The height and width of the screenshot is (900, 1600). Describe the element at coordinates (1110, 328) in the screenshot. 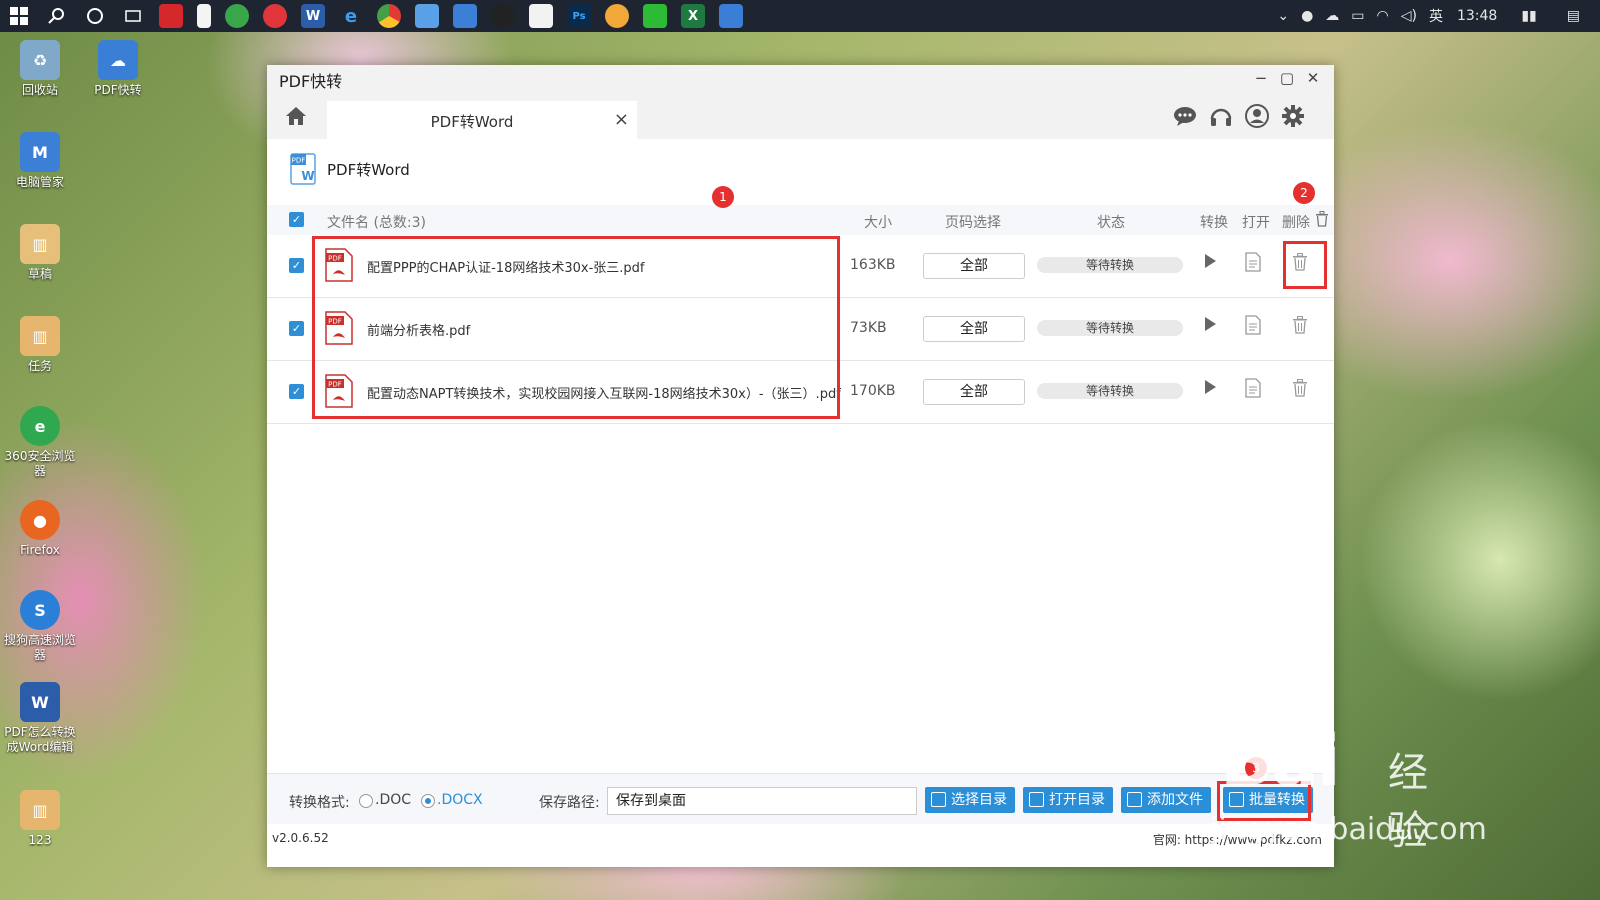

I see `status-badge: 等待转换` at that location.